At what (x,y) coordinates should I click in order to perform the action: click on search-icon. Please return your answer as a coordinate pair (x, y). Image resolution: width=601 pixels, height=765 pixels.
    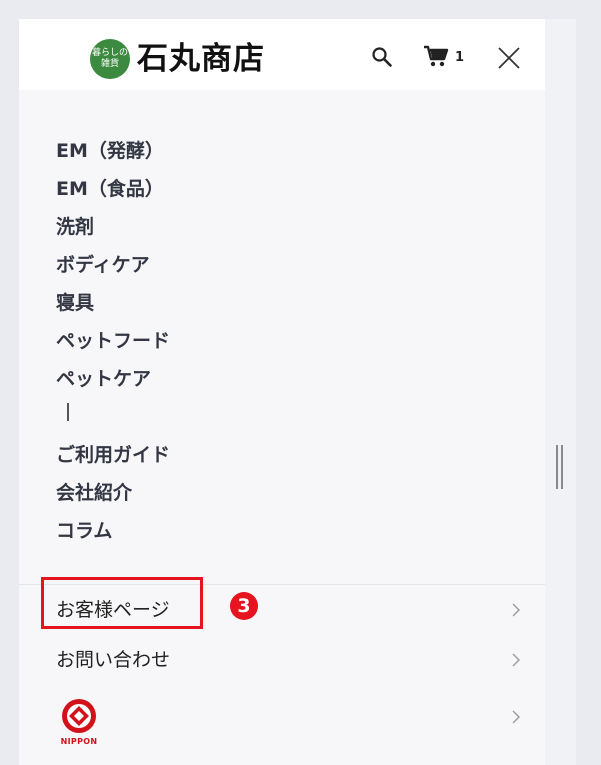
    Looking at the image, I should click on (382, 57).